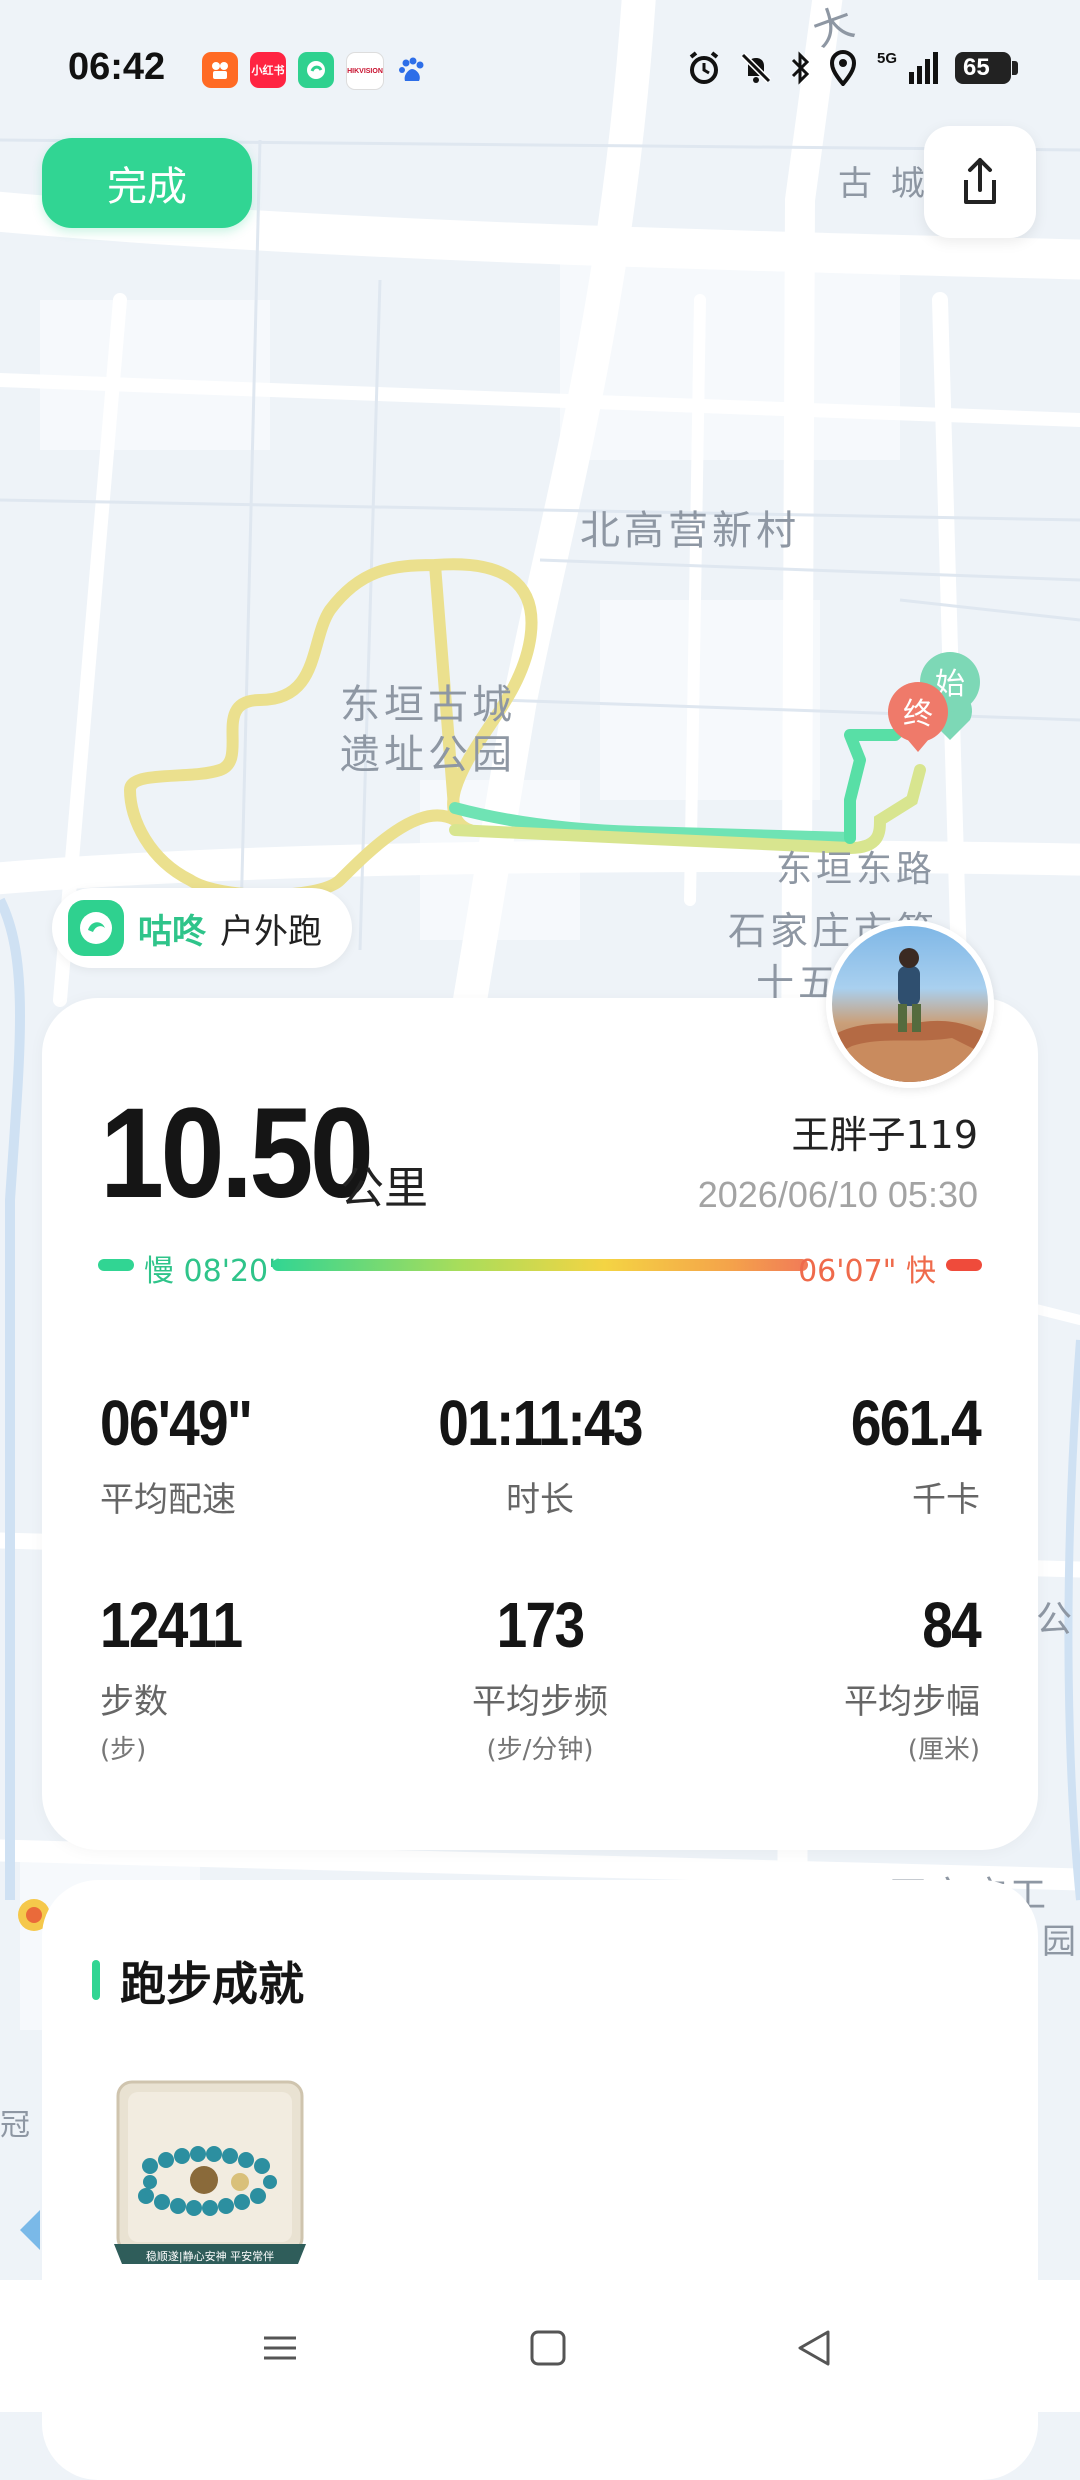 This screenshot has height=2480, width=1080. I want to click on hikvision-icon: HIKVISION, so click(365, 71).